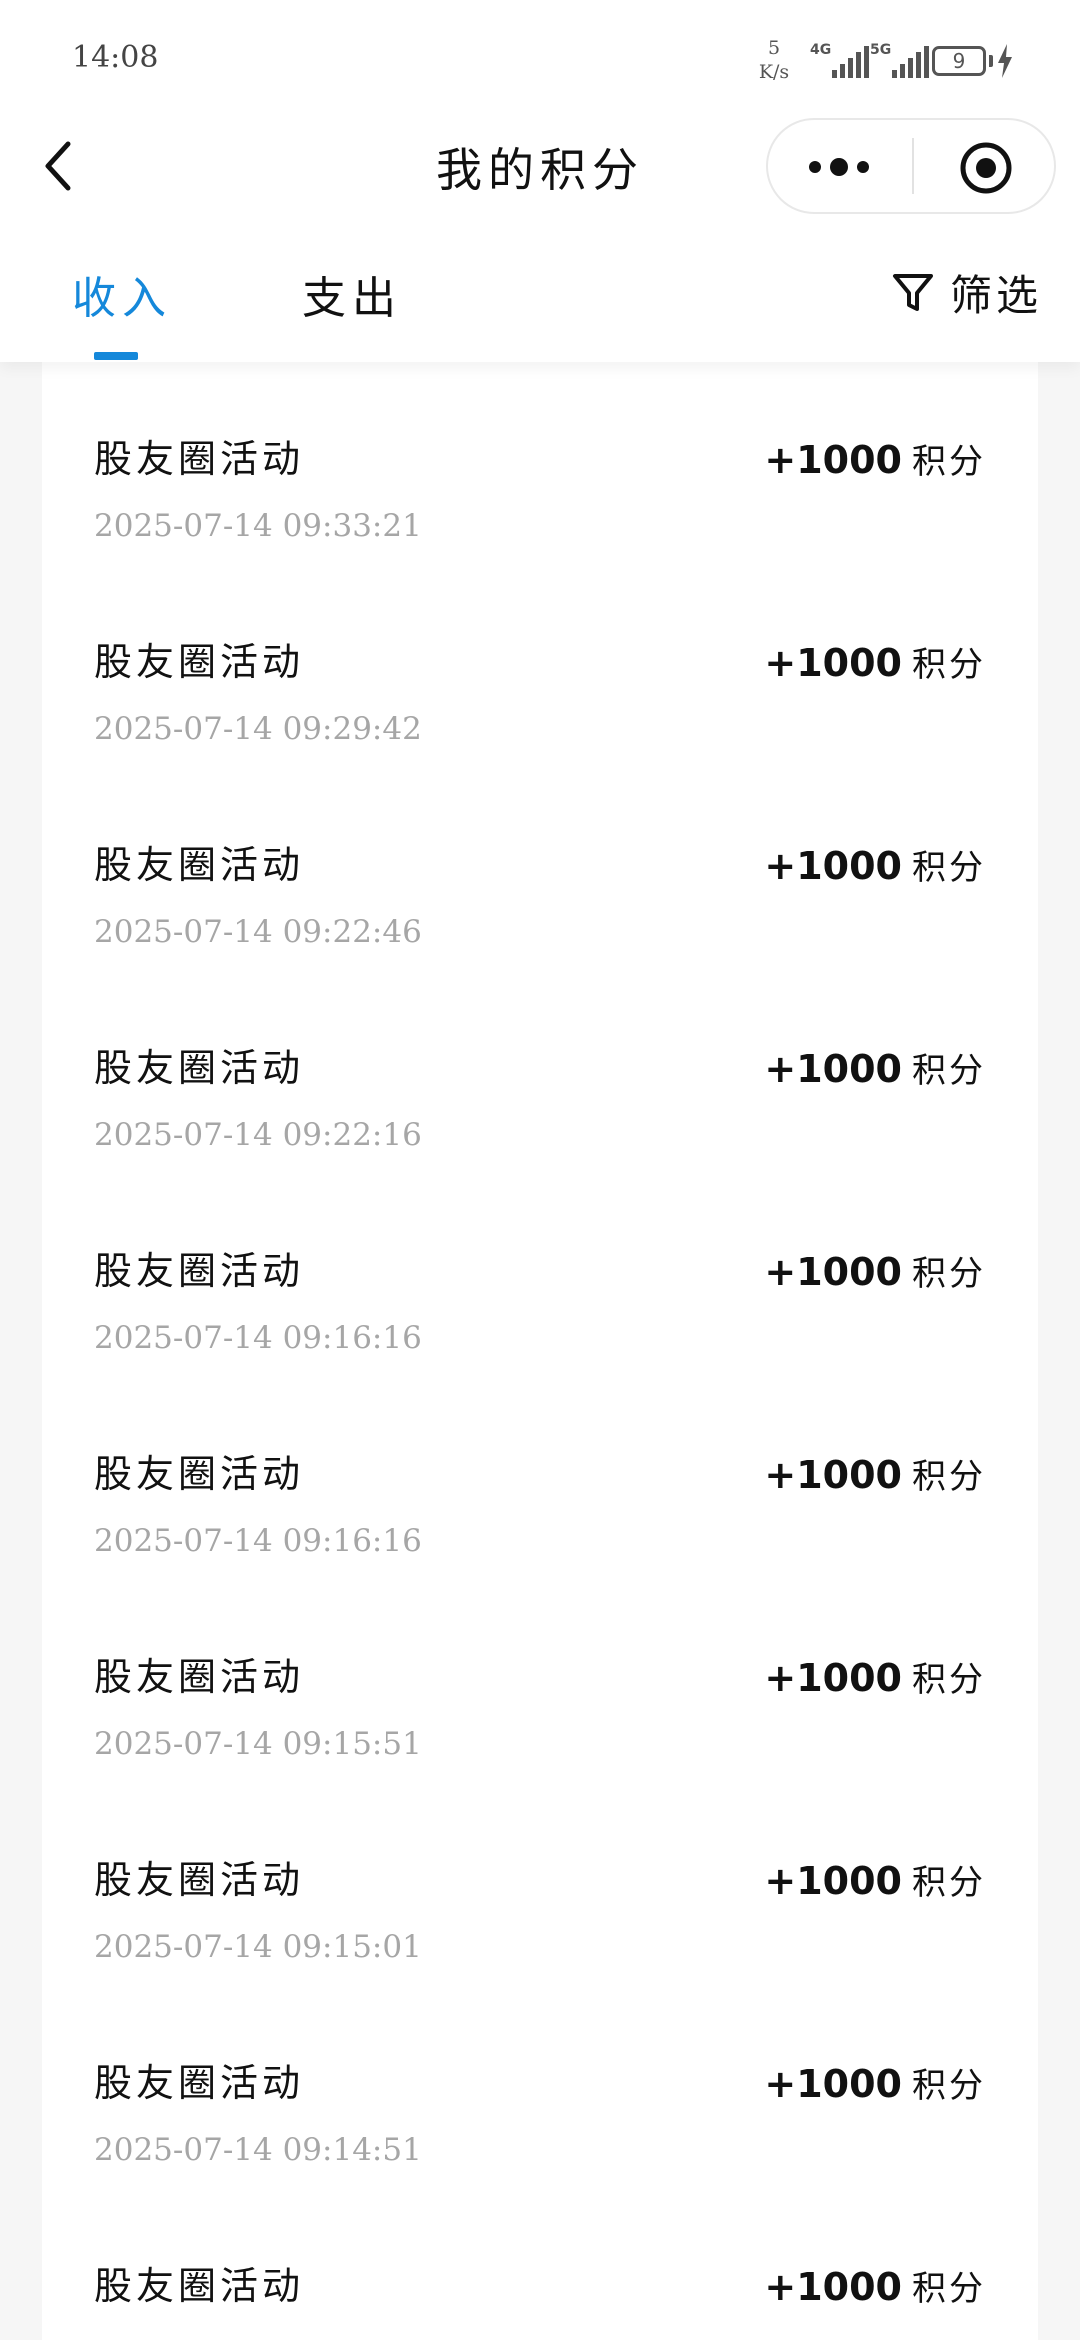  Describe the element at coordinates (540, 1884) in the screenshot. I see `list-item: 股友圈活动 2025-07-14 09:15:01 +1000 积分` at that location.